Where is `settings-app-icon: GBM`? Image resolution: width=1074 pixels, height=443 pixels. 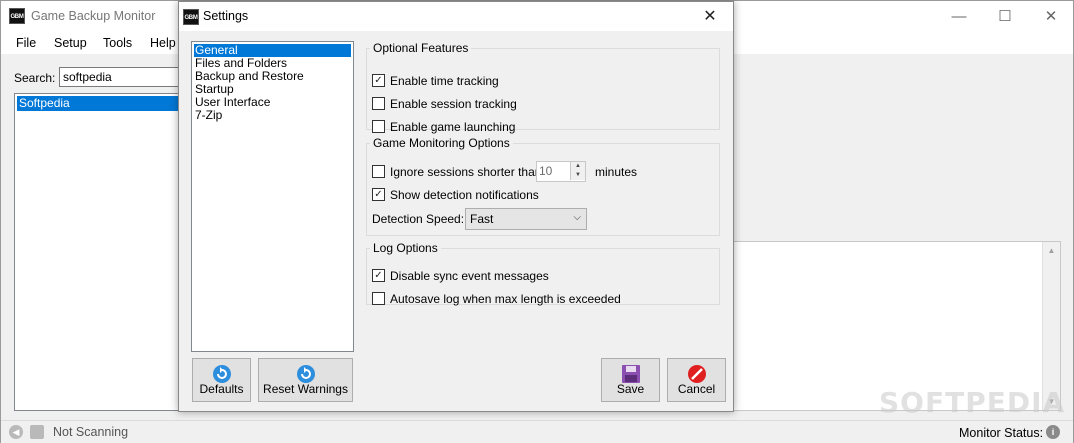
settings-app-icon: GBM is located at coordinates (191, 17).